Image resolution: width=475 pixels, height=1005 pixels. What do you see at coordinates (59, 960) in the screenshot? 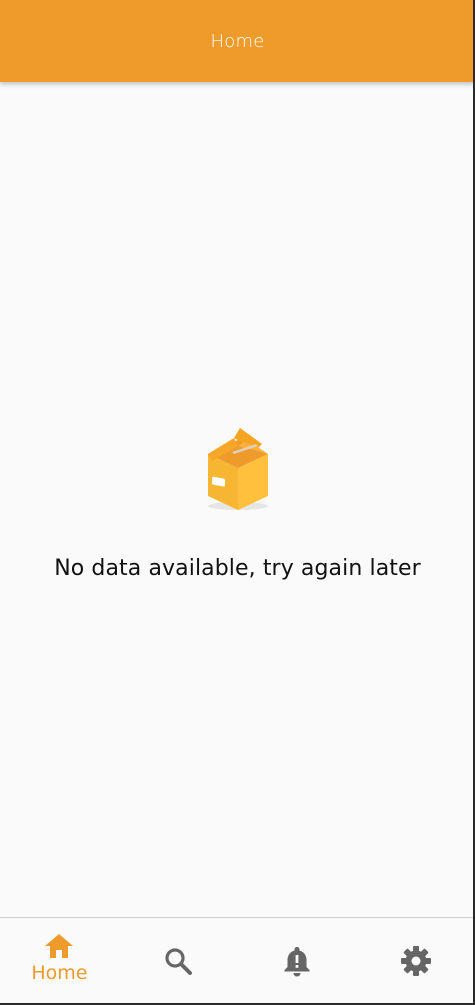
I see `nav-item-home: Home` at bounding box center [59, 960].